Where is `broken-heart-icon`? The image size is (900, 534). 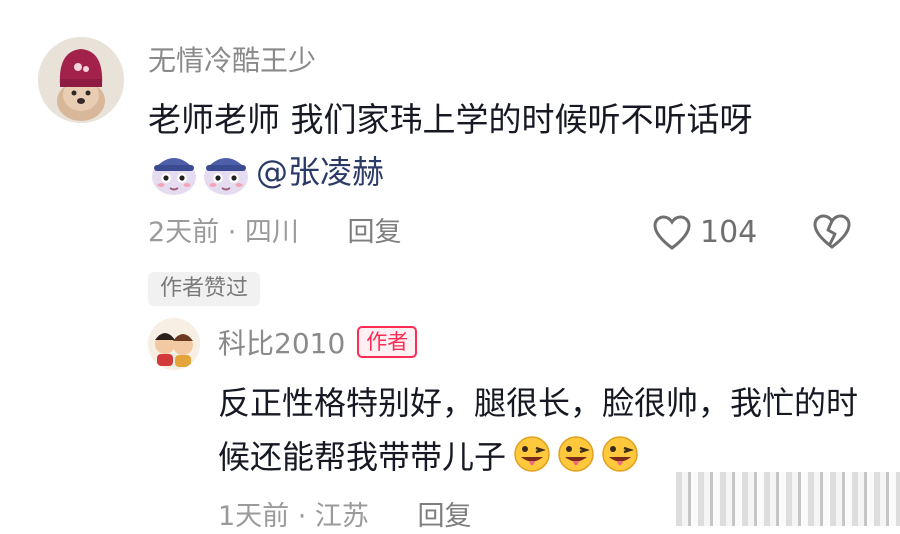
broken-heart-icon is located at coordinates (832, 231).